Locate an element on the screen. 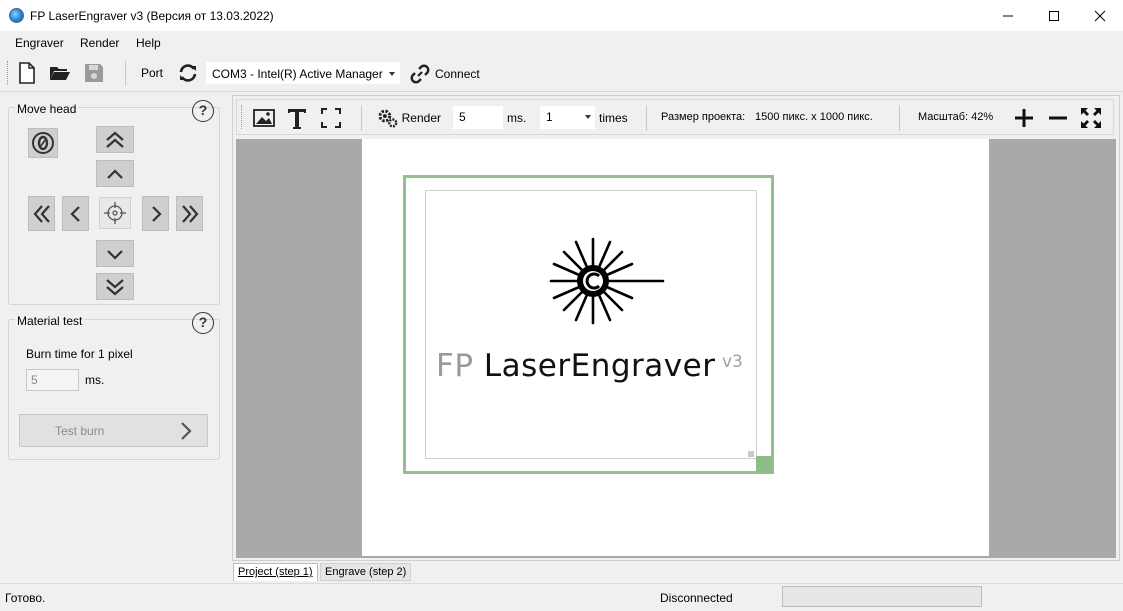  move-right-button is located at coordinates (155, 213).